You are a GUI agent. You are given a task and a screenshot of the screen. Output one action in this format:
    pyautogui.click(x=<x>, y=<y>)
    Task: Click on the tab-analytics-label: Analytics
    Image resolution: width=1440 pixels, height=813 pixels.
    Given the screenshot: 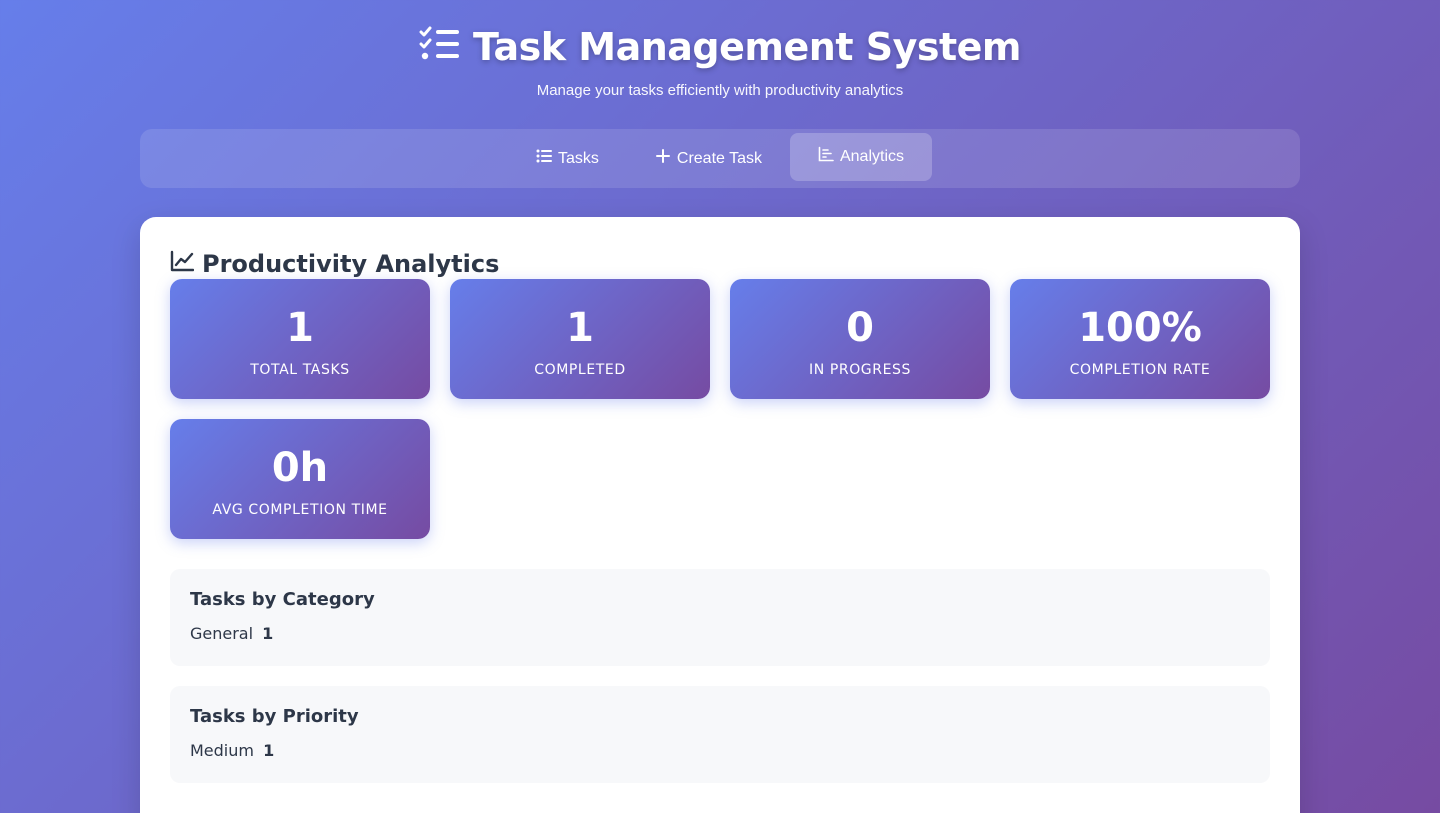 What is the action you would take?
    pyautogui.click(x=871, y=156)
    